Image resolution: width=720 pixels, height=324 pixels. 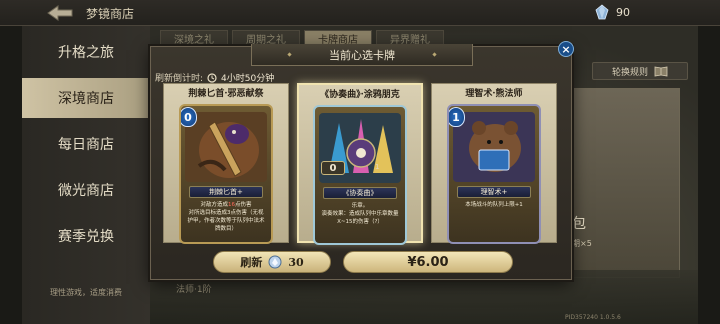 I want to click on healthy-gaming-note: 理性游戏，适度消费, so click(x=86, y=292).